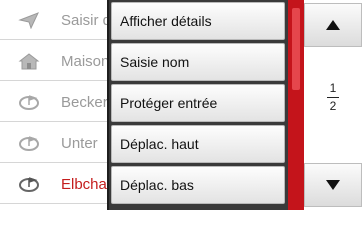 Image resolution: width=362 pixels, height=240 pixels. I want to click on menu-item-label: Déplac. bas, so click(157, 185).